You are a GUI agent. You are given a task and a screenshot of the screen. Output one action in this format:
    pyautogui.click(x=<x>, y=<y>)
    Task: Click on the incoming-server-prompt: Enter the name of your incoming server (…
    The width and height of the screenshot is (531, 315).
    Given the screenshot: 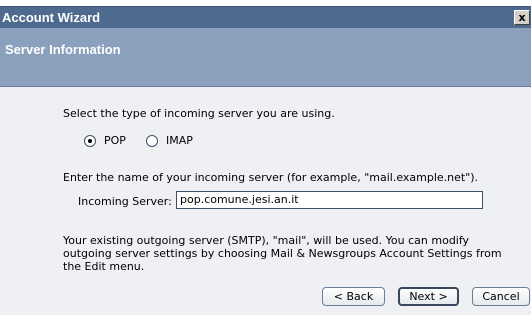 What is the action you would take?
    pyautogui.click(x=271, y=177)
    